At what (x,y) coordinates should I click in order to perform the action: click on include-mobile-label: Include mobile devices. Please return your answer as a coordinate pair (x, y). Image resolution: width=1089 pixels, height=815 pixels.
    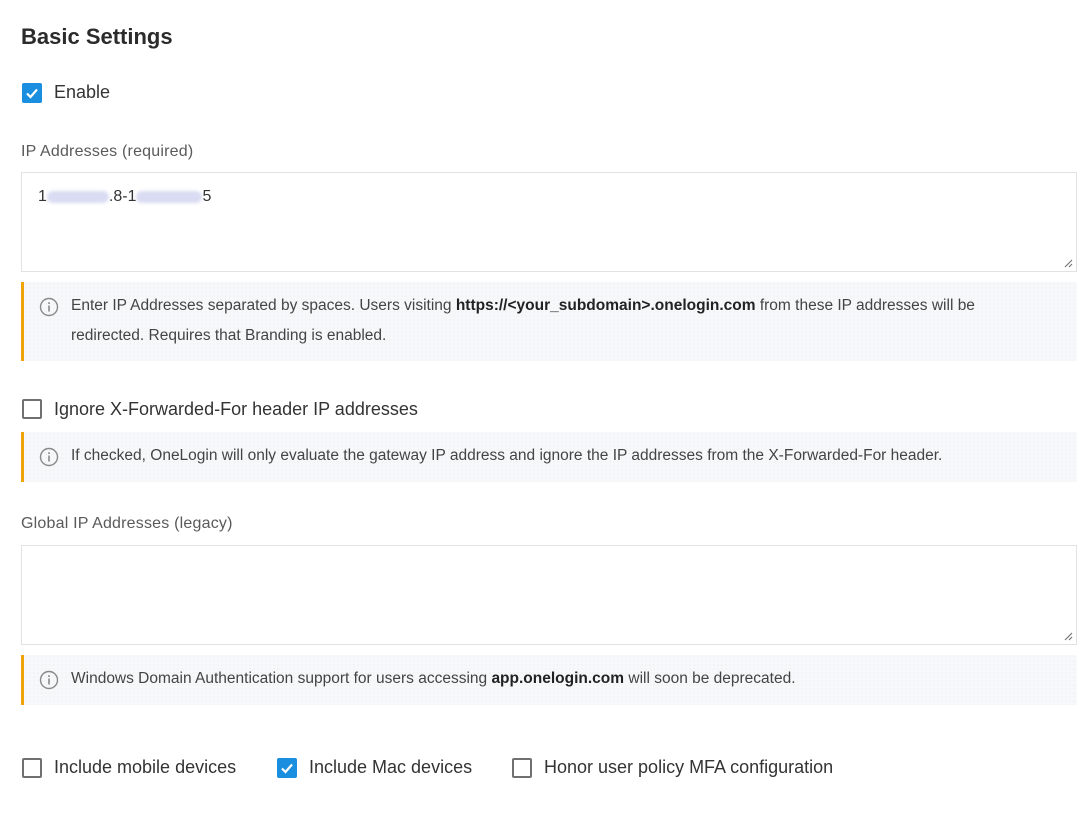
    Looking at the image, I should click on (145, 767).